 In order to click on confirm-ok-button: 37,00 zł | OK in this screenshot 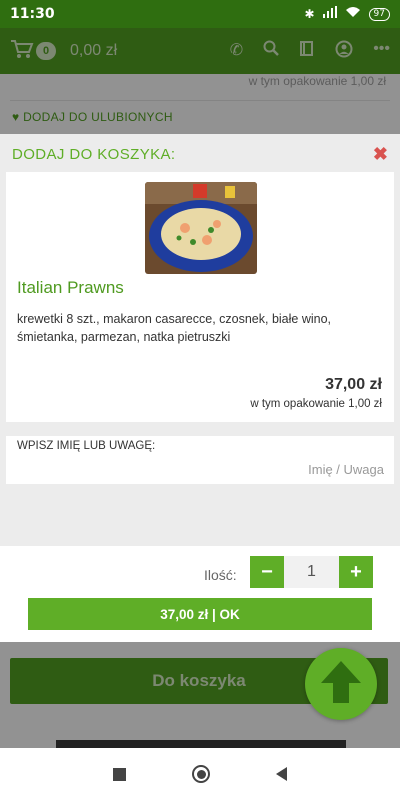, I will do `click(200, 614)`.